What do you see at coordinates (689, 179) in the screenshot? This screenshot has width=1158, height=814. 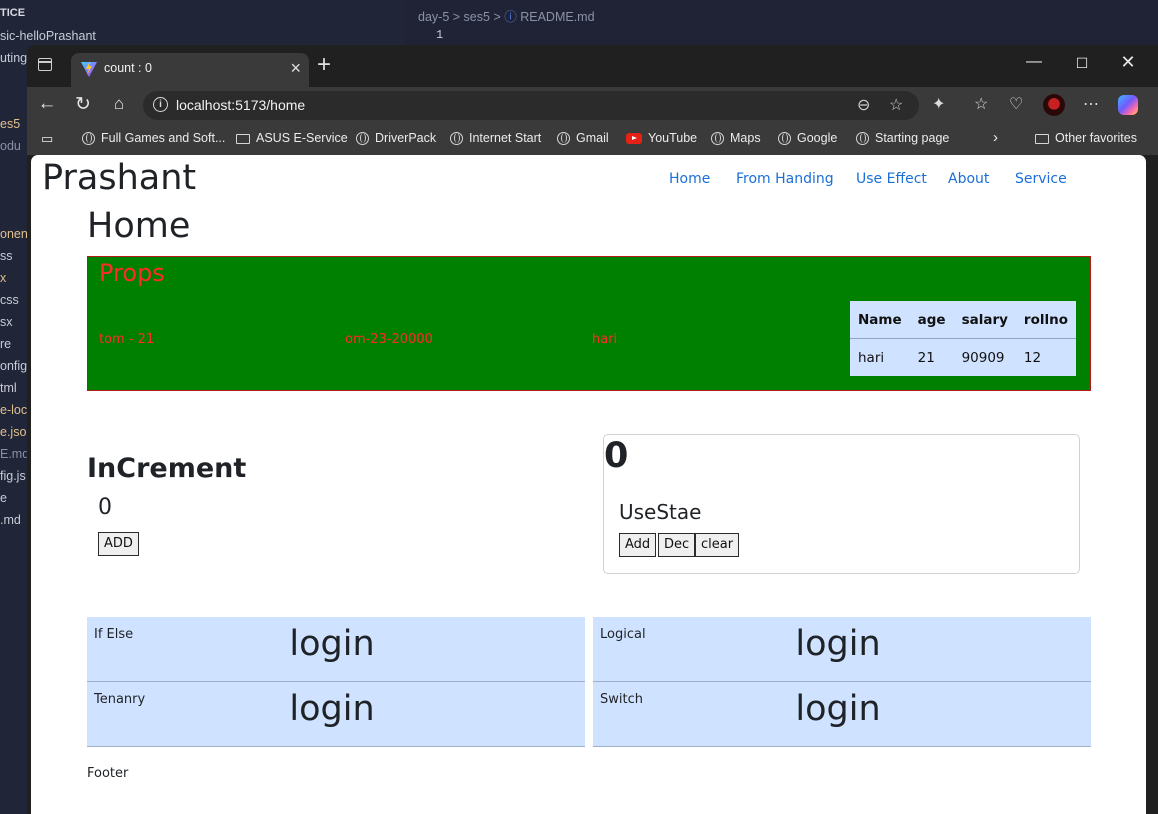 I see `nav-link-home: Home` at bounding box center [689, 179].